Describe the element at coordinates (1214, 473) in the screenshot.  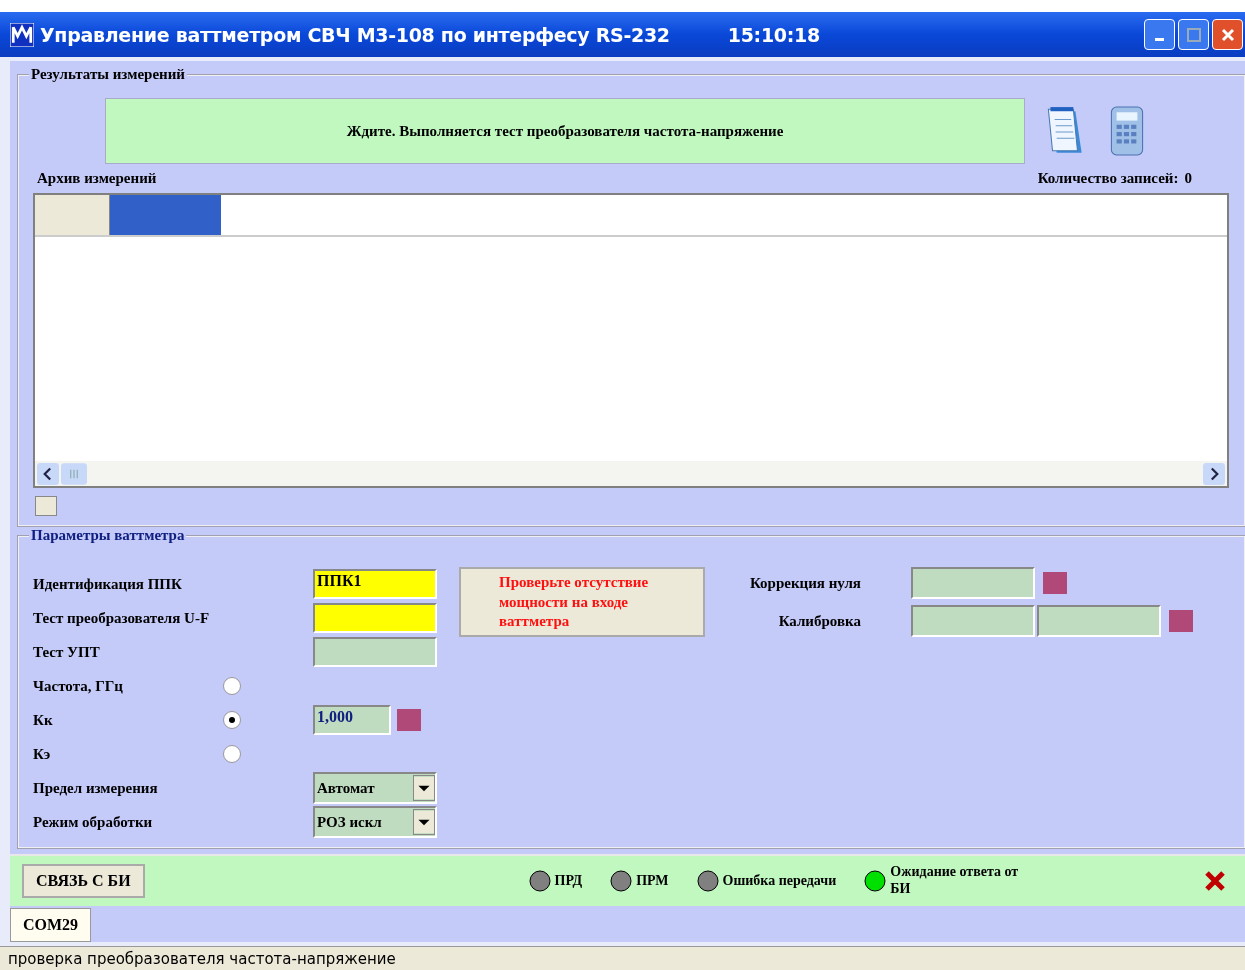
I see `scroll-right-icon` at that location.